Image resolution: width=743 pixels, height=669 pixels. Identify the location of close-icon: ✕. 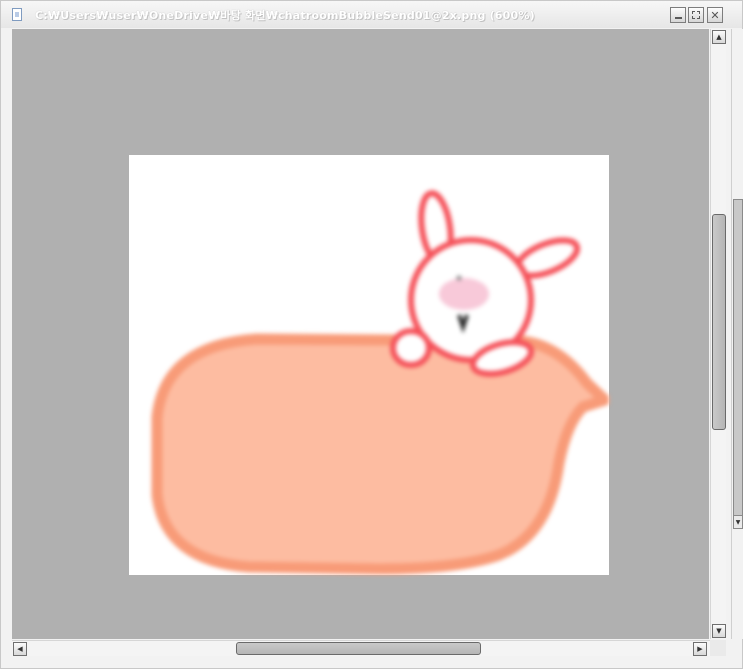
(715, 15).